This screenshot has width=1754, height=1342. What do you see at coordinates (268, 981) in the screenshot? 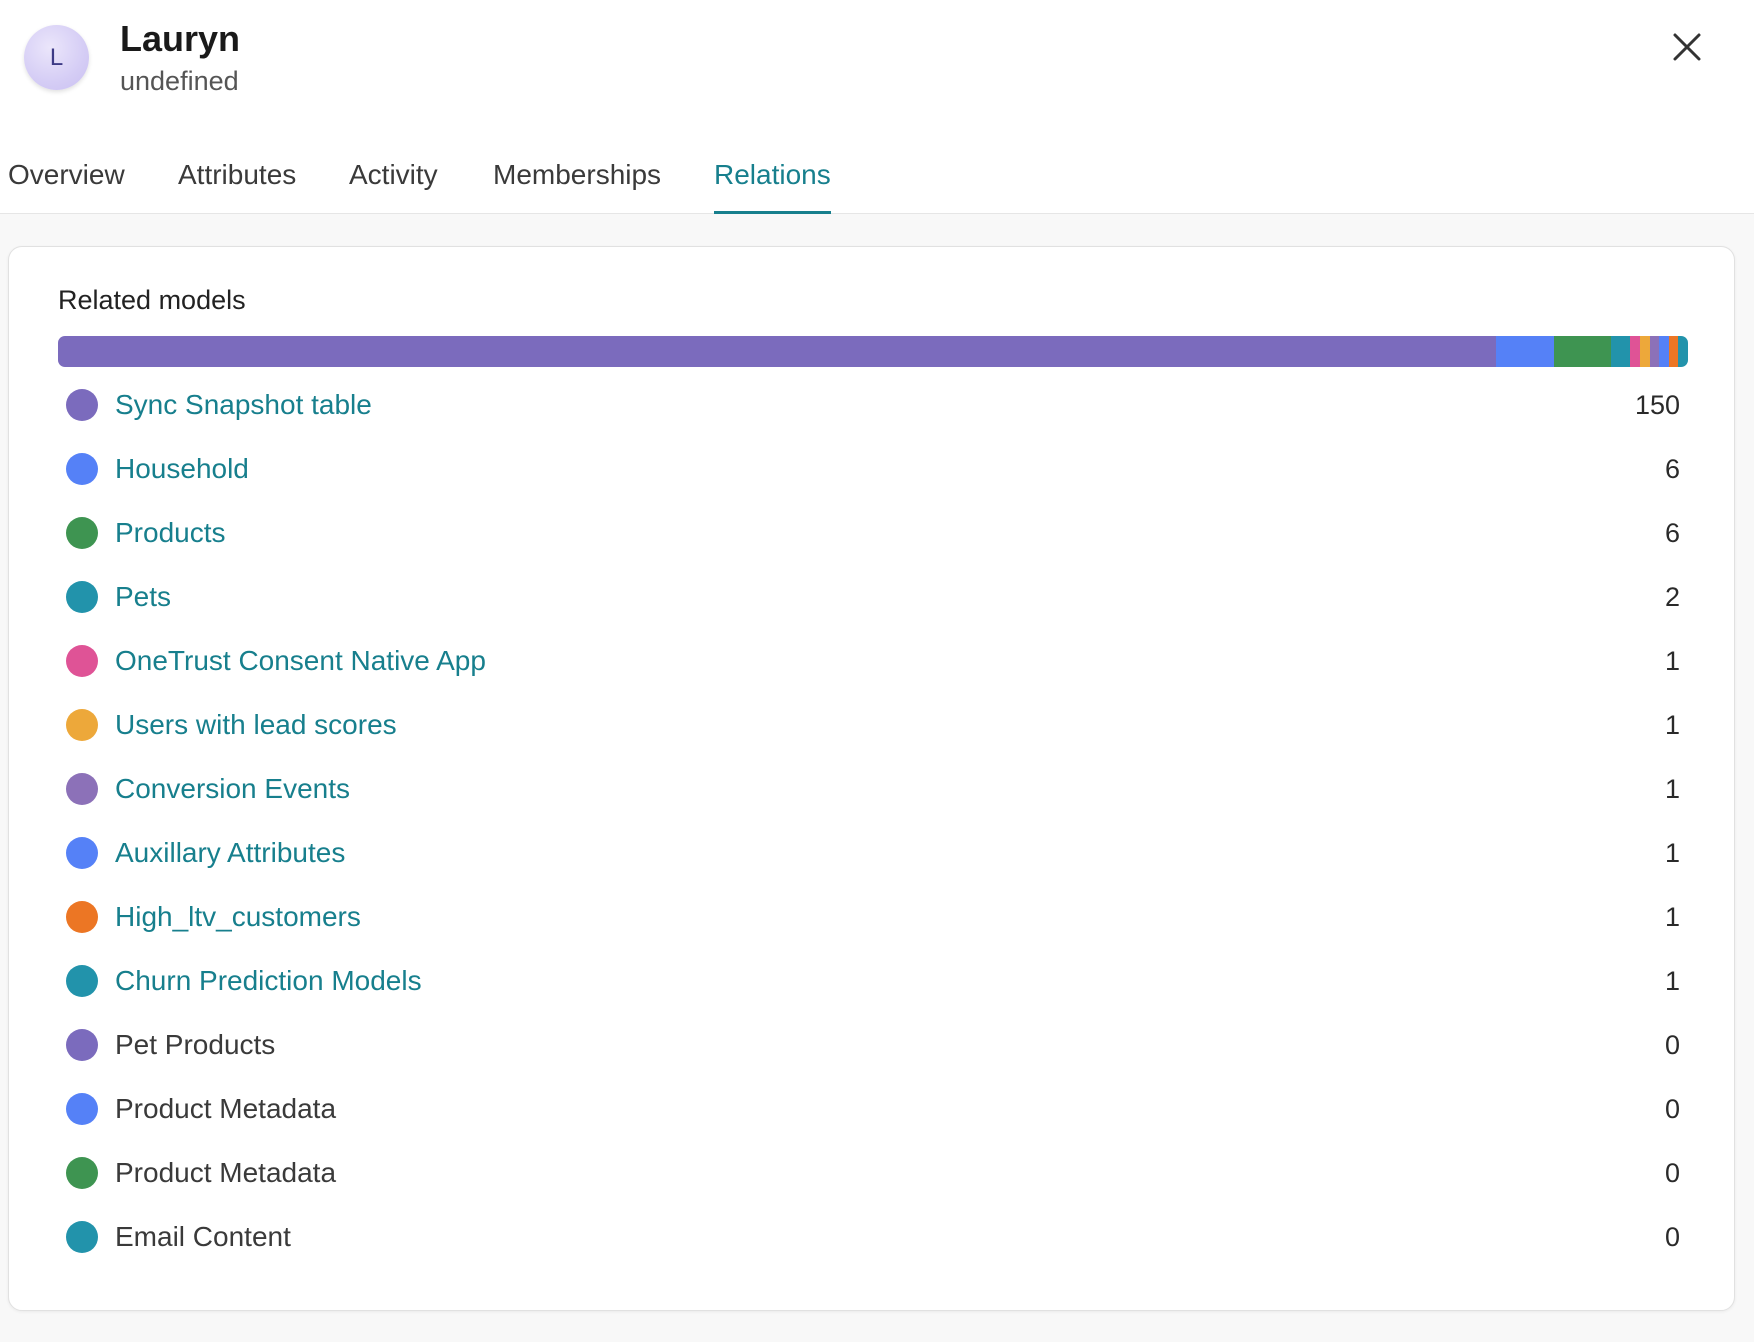
I see `model-link: Churn Prediction Models` at bounding box center [268, 981].